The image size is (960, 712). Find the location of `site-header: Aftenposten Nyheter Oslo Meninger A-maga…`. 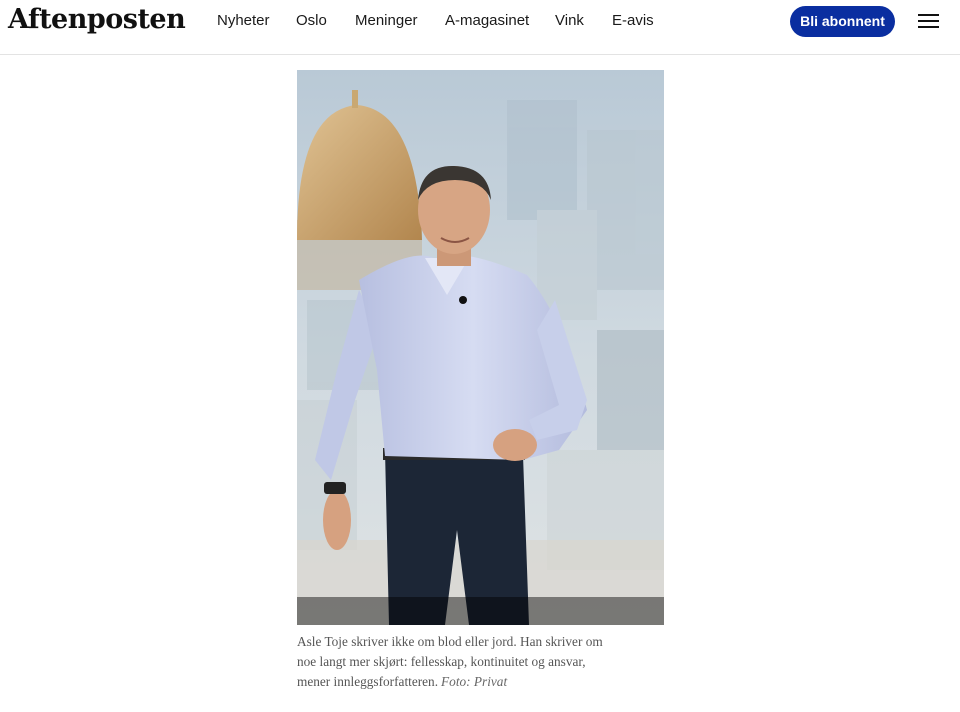

site-header: Aftenposten Nyheter Oslo Meninger A-maga… is located at coordinates (480, 27).